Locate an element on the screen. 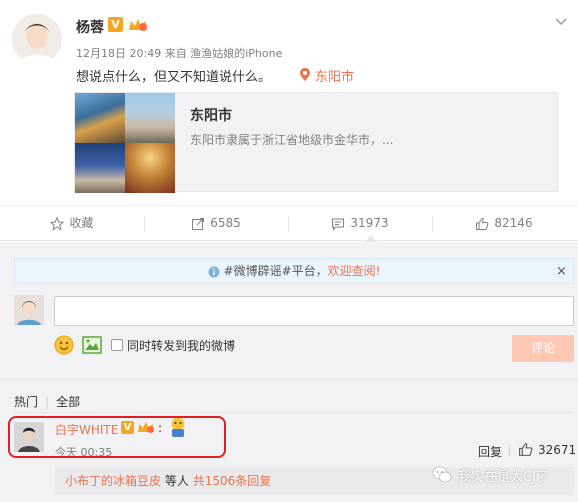  my-avatar is located at coordinates (29, 310).